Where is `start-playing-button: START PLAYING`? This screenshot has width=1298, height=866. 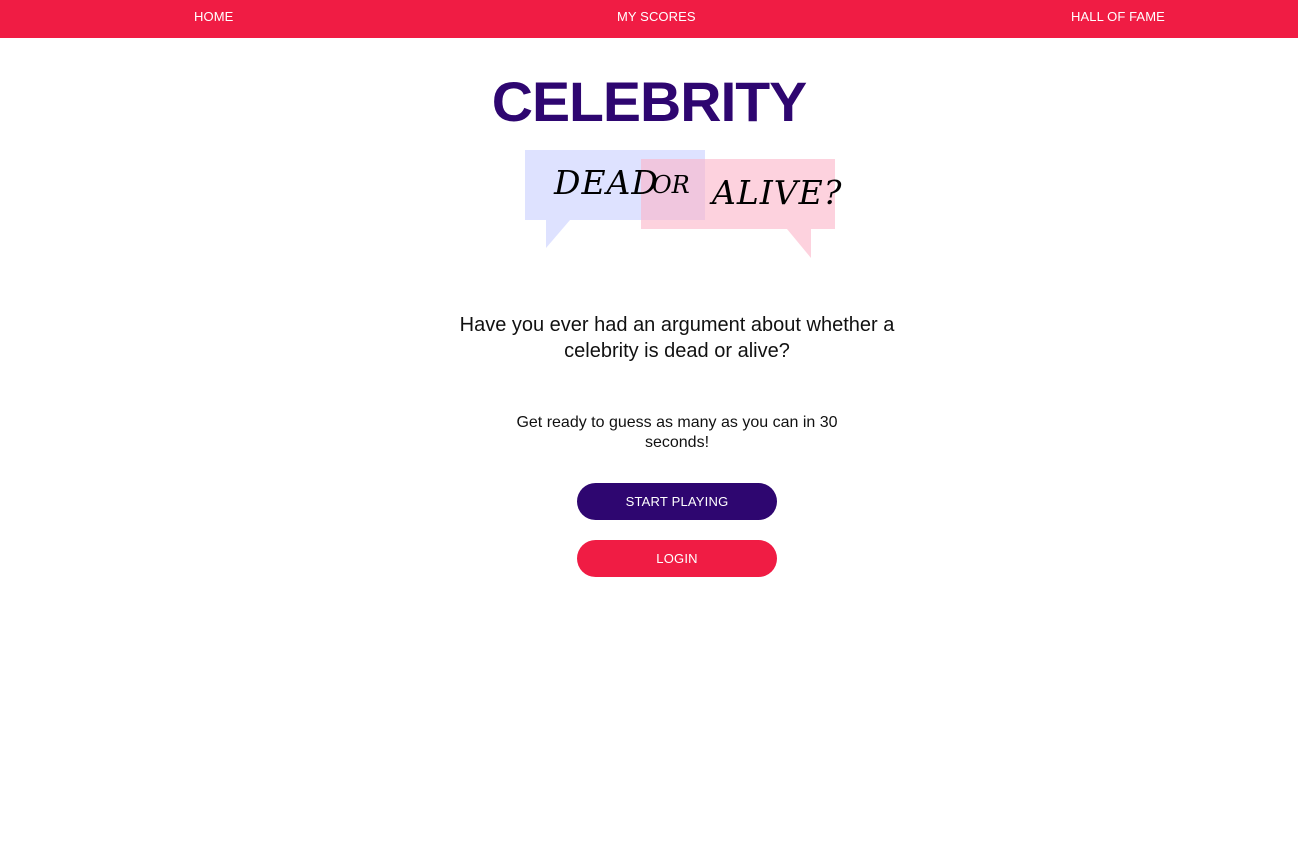
start-playing-button: START PLAYING is located at coordinates (677, 501).